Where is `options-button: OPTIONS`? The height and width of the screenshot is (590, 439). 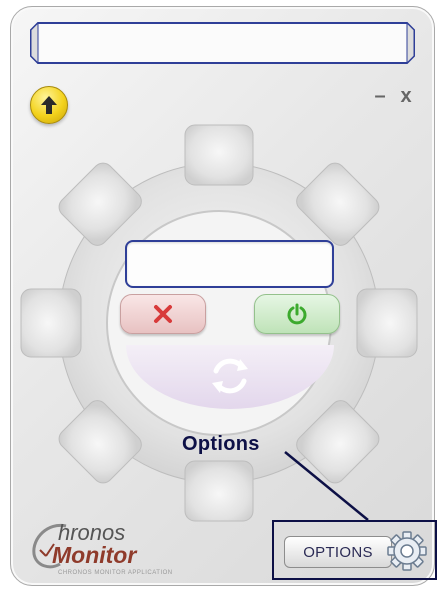
options-button: OPTIONS is located at coordinates (338, 552).